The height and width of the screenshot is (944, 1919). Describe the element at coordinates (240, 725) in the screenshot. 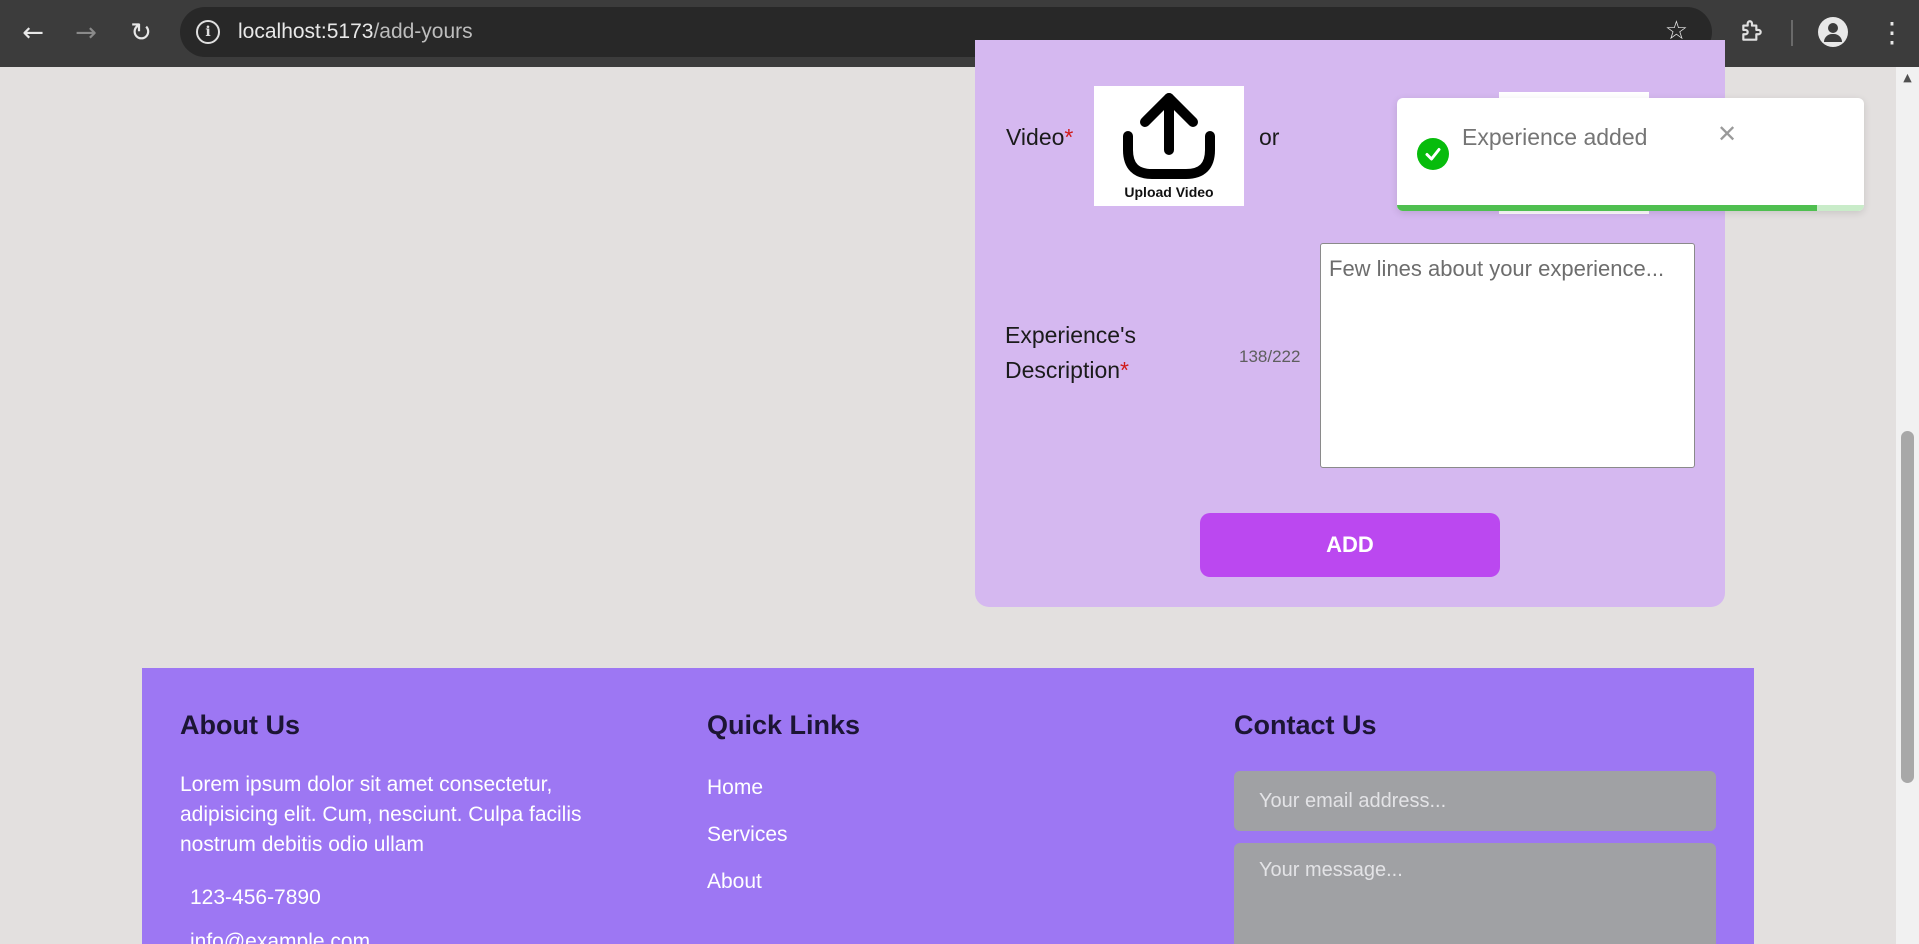

I see `about-heading: About Us` at that location.